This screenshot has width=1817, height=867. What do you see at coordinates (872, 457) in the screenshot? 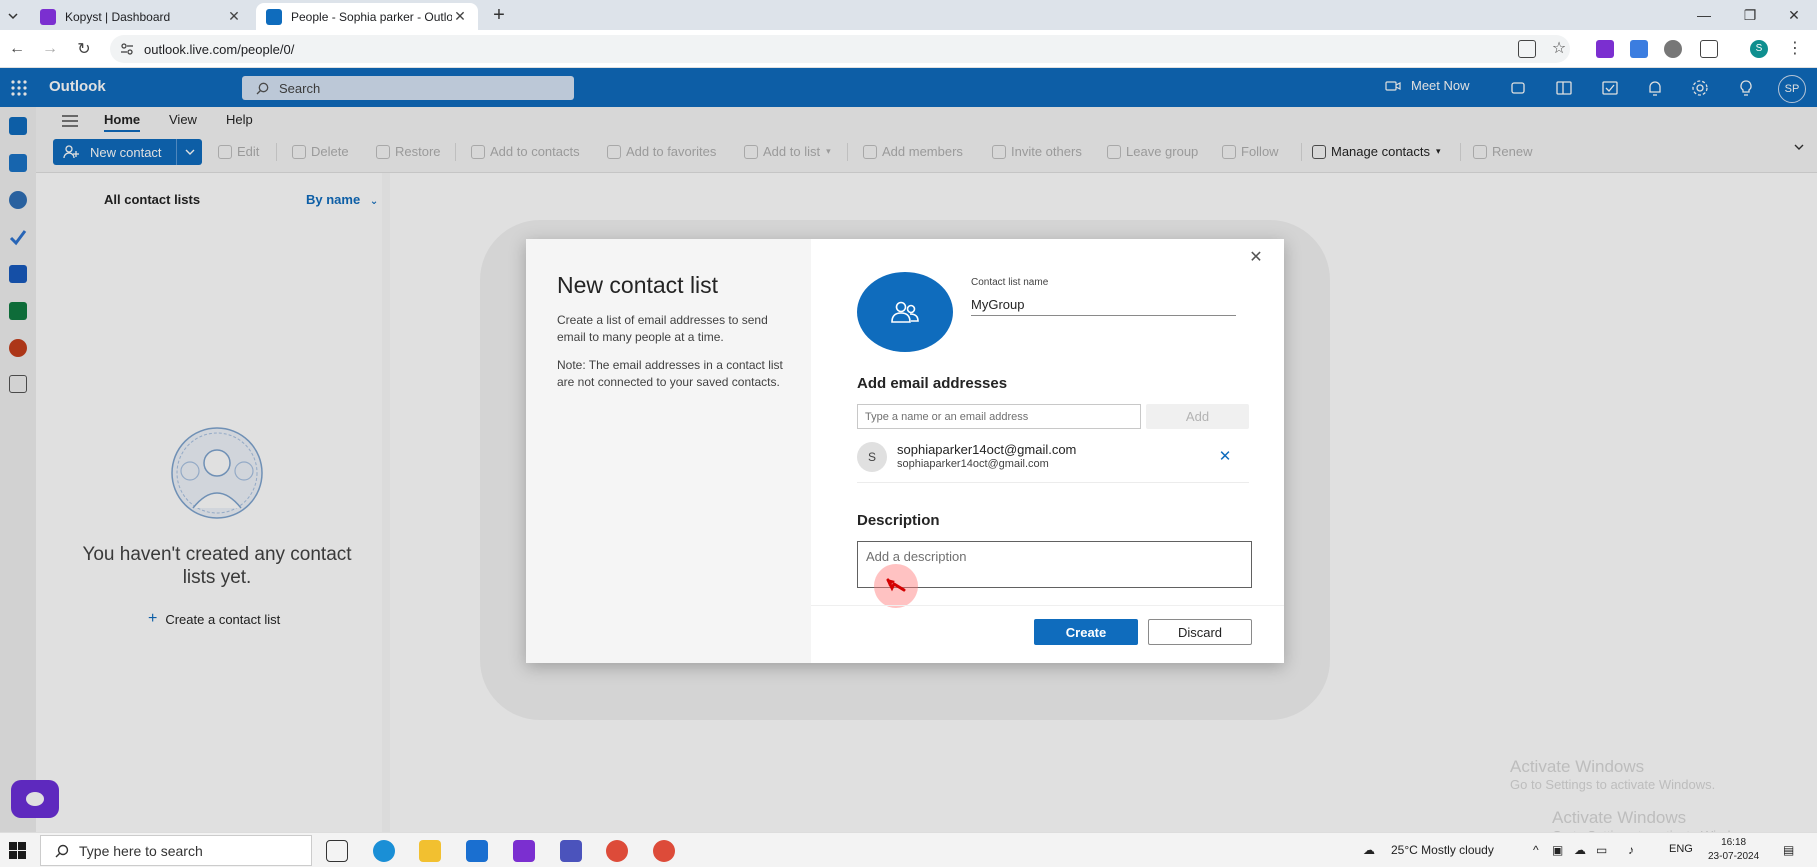
I see `member-avatar: S` at bounding box center [872, 457].